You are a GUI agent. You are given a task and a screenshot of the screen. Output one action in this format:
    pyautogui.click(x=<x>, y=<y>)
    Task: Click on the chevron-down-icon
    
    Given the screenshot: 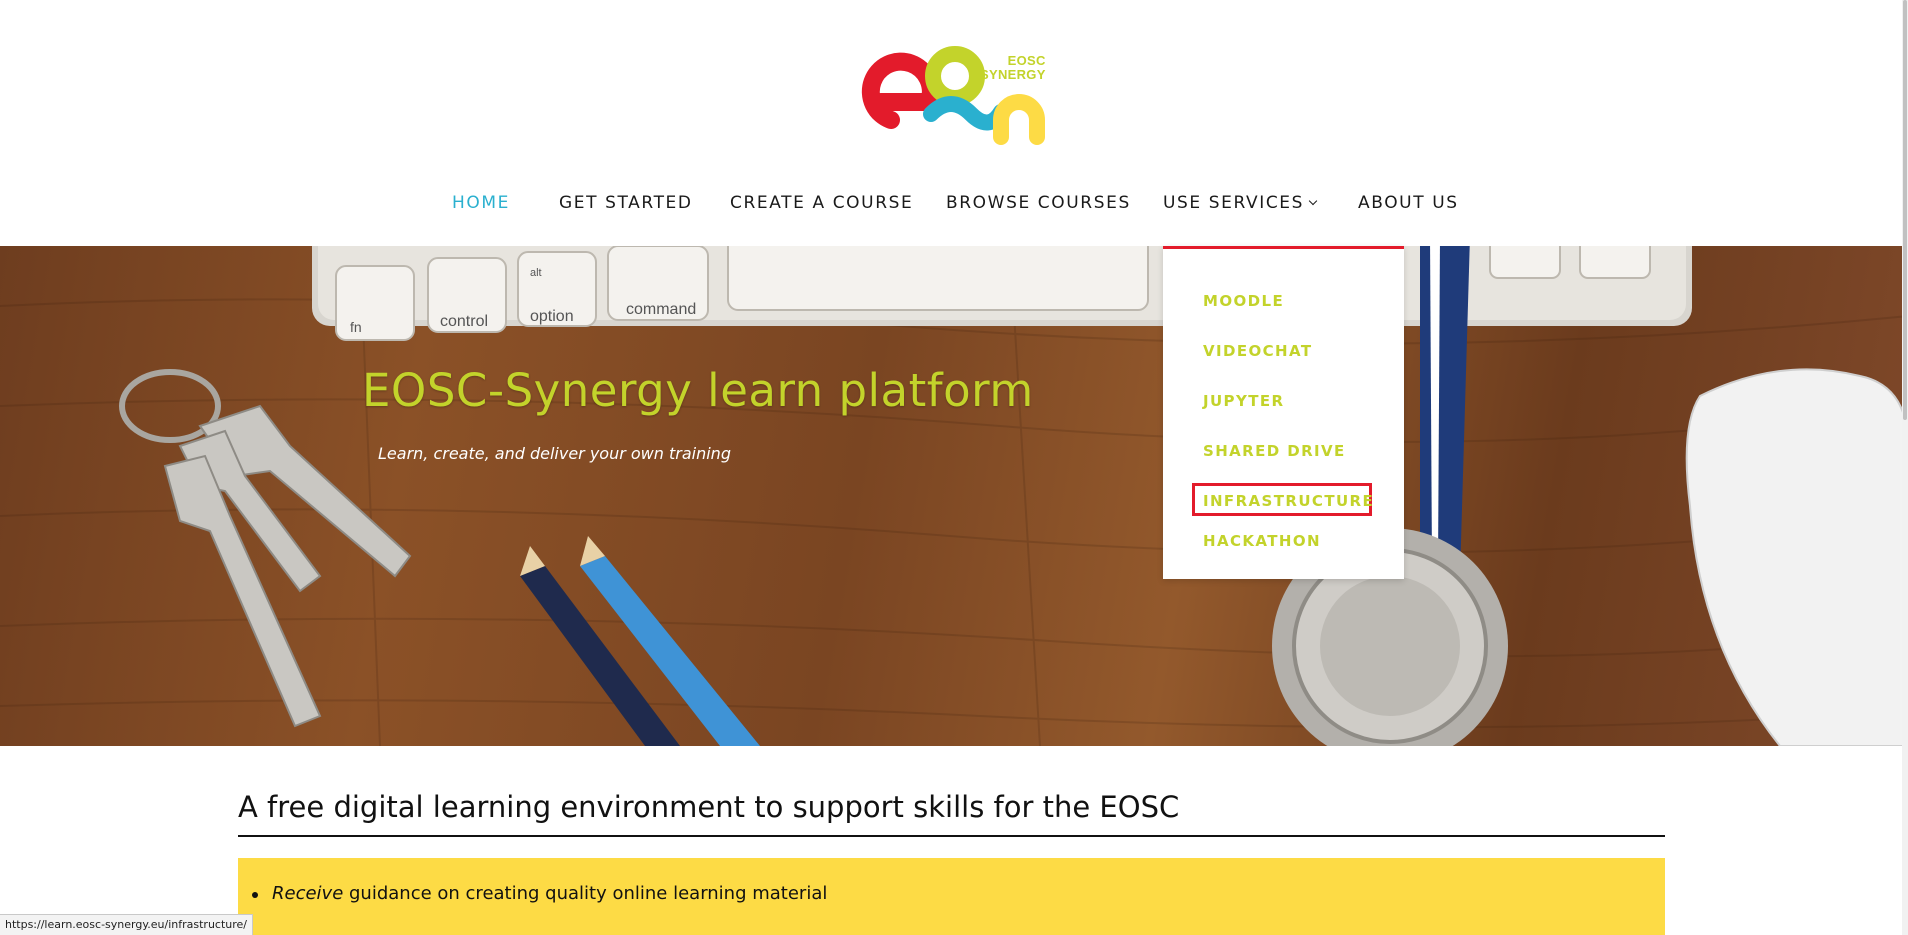 What is the action you would take?
    pyautogui.click(x=1313, y=201)
    